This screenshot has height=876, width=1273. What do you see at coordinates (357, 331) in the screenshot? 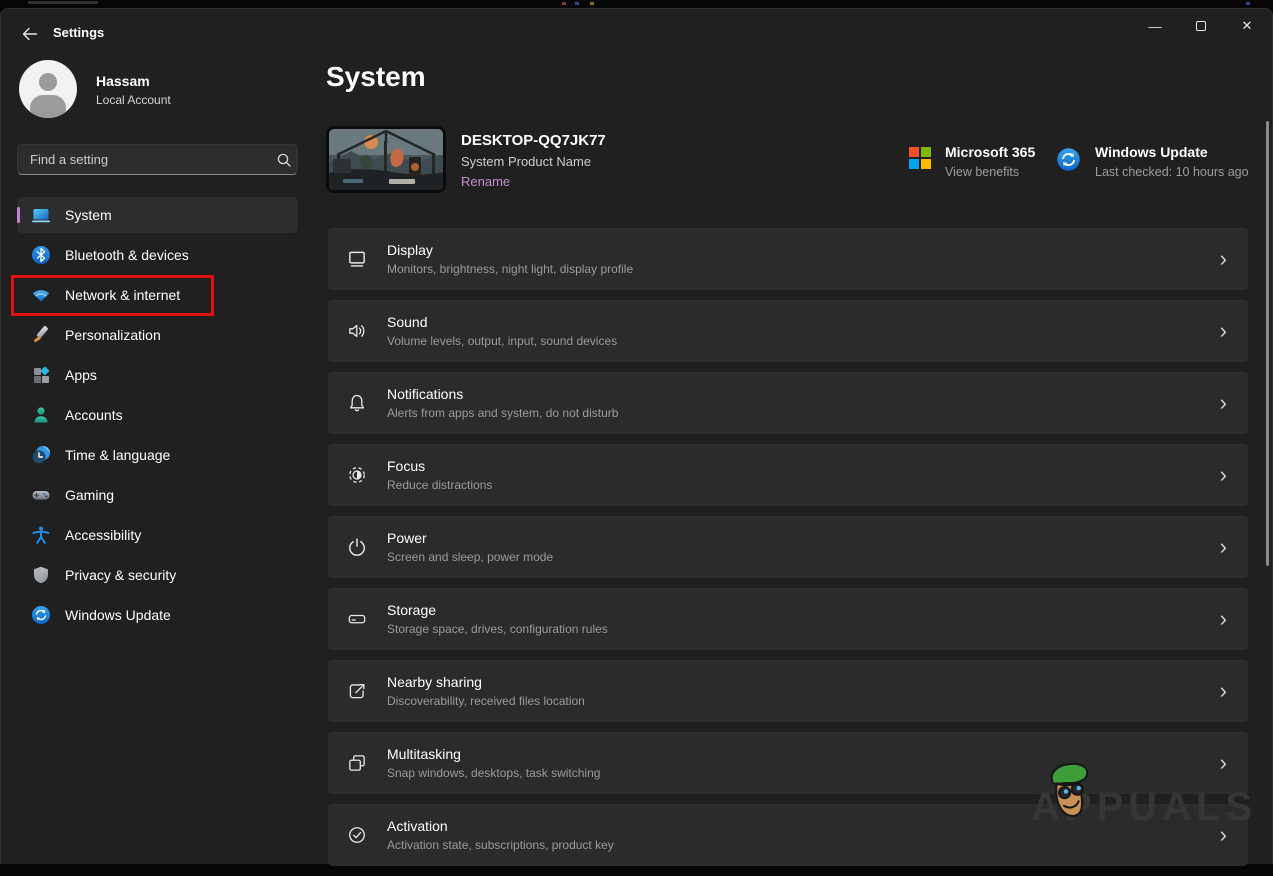
I see `sound-icon` at bounding box center [357, 331].